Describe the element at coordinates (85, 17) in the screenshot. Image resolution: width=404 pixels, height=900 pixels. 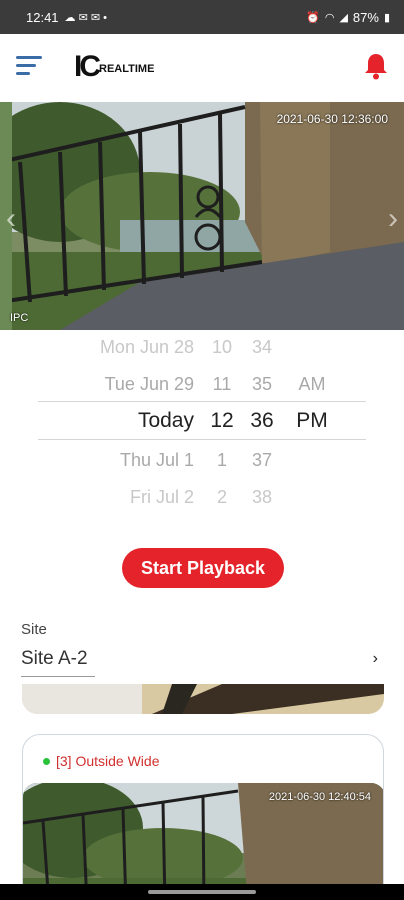
I see `notification-icons: ☁ ✉ ✉ •` at that location.